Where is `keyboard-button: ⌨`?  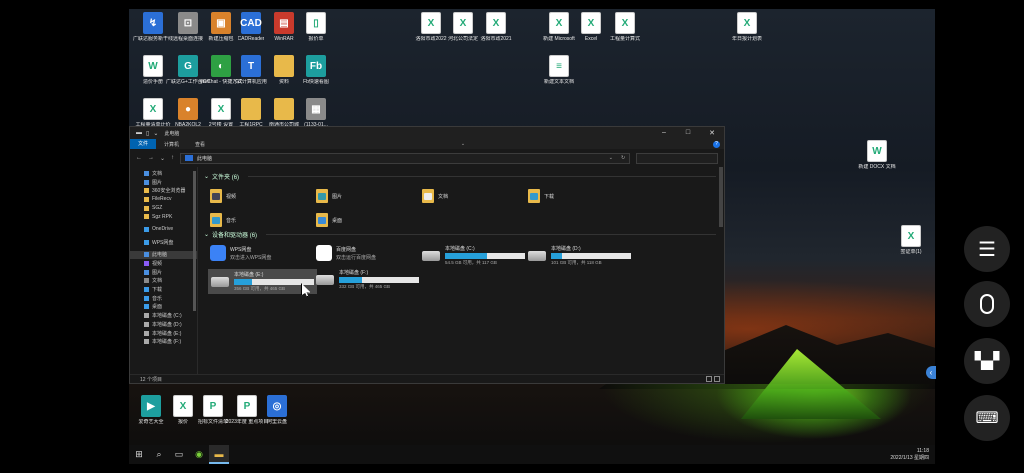 keyboard-button: ⌨ is located at coordinates (987, 418).